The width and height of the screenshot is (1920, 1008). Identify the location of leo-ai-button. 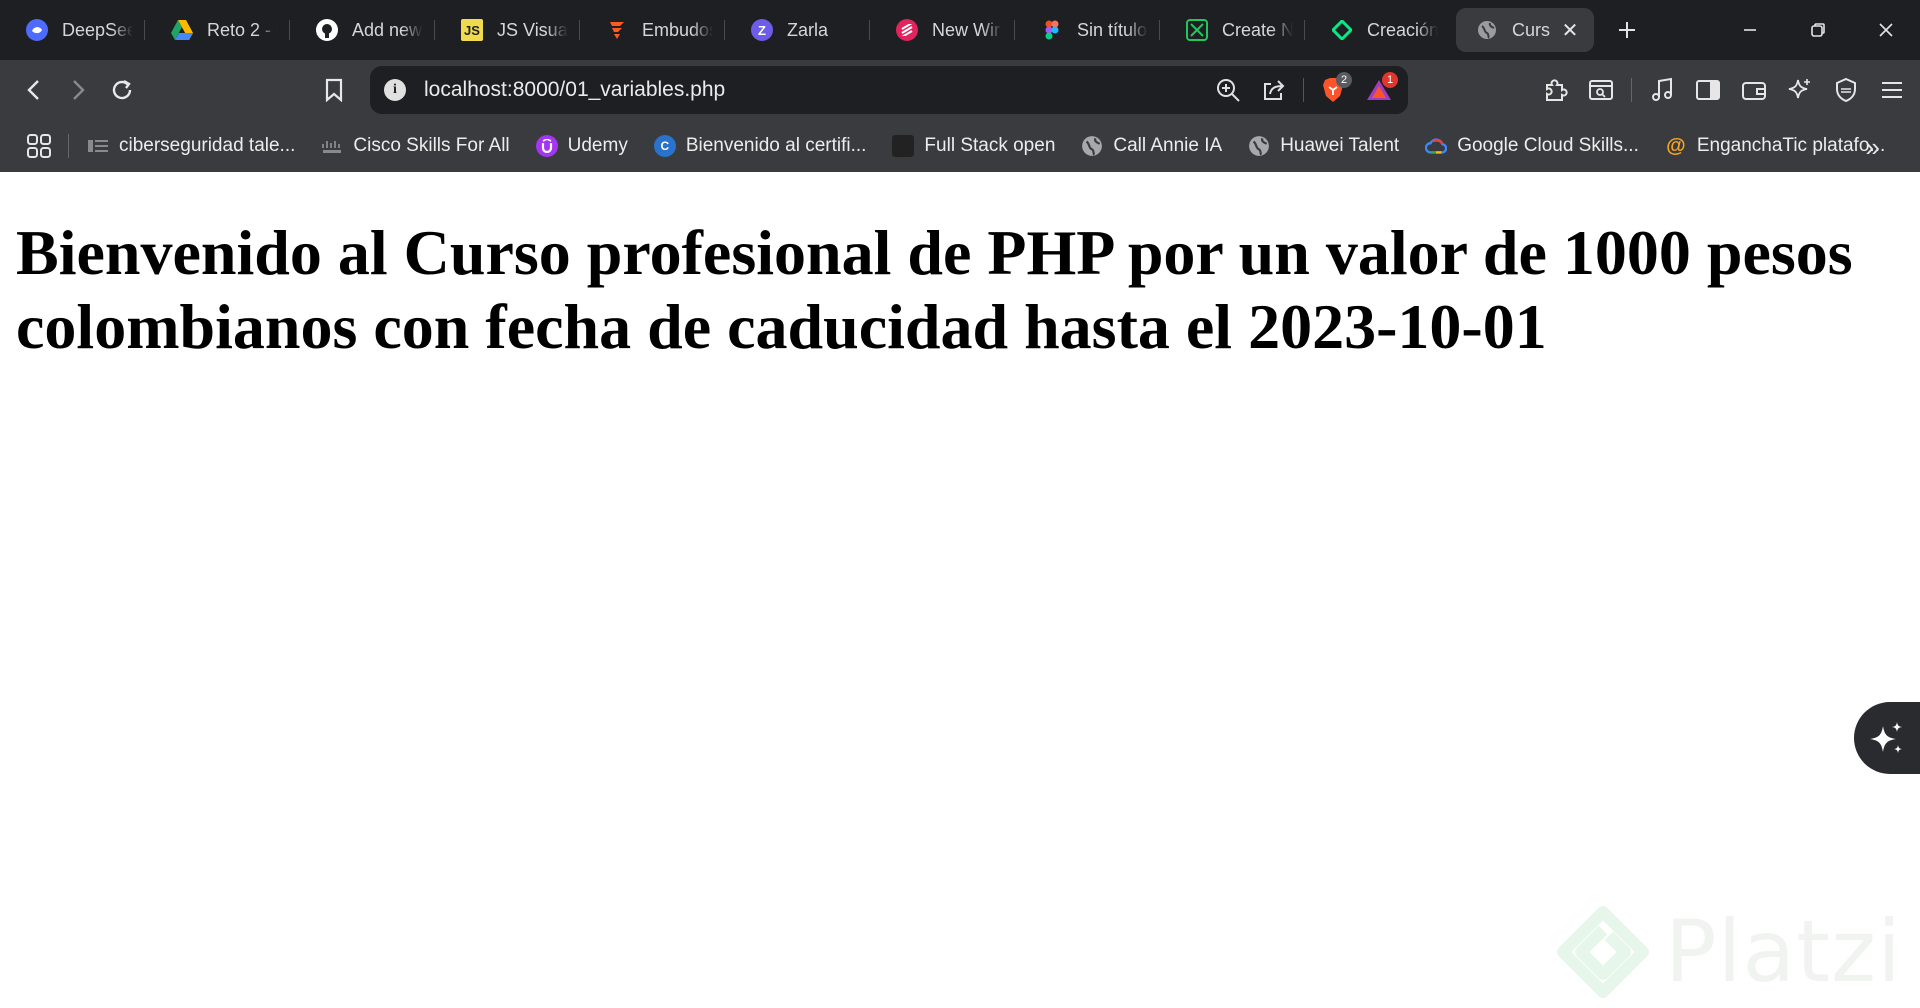
(1800, 90).